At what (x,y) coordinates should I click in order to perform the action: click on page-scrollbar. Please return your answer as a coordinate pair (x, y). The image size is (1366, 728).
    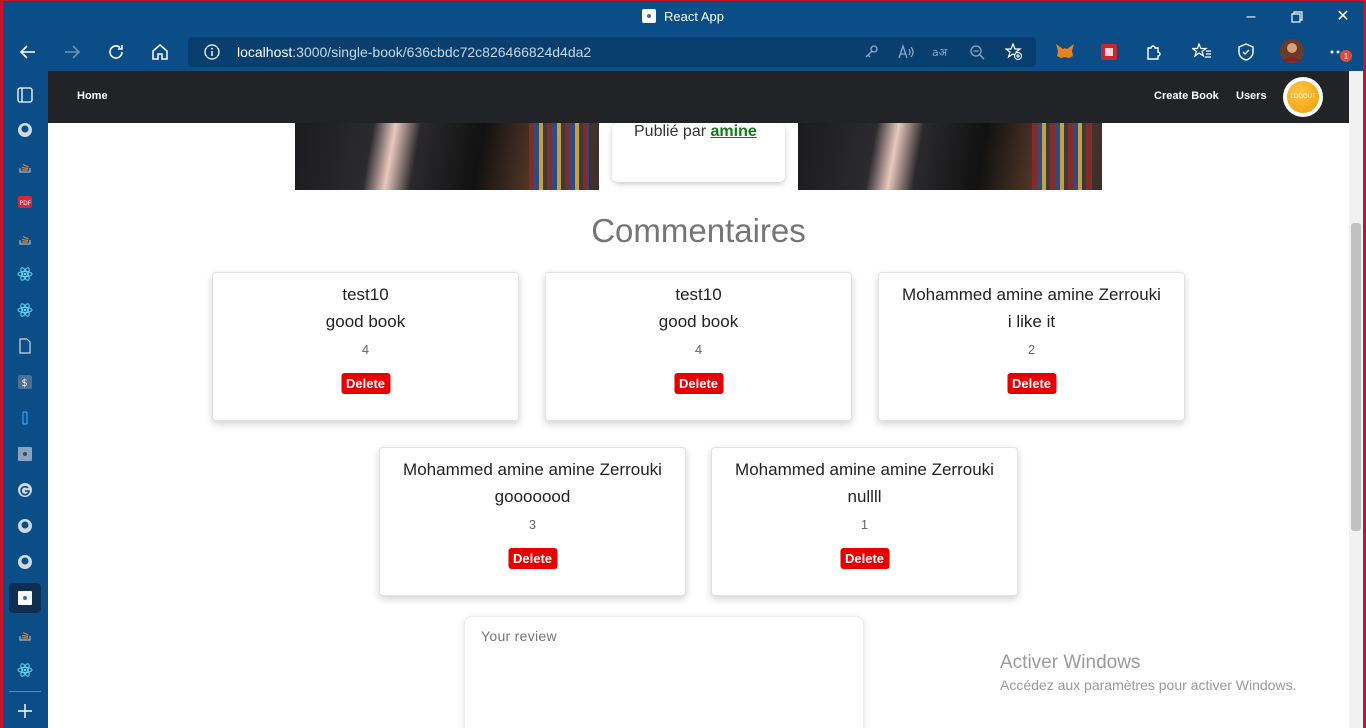
    Looking at the image, I should click on (1356, 399).